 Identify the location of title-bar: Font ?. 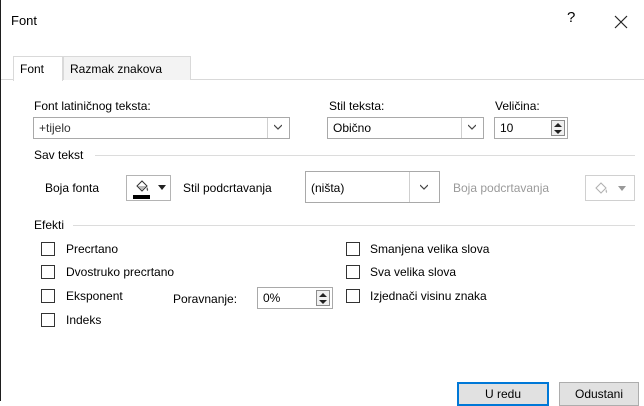
(322, 22).